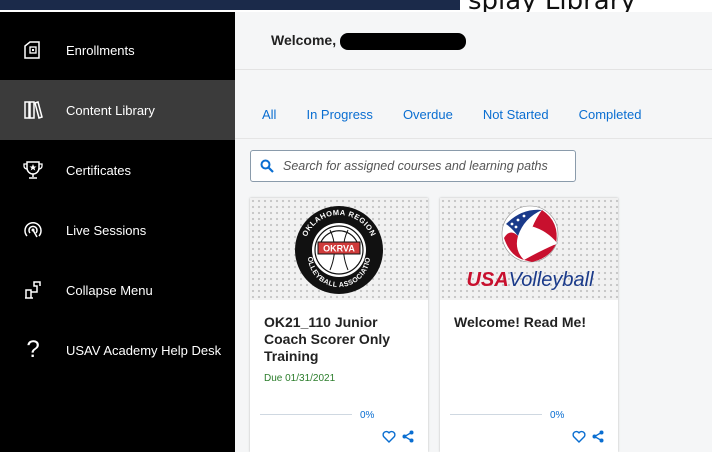 The height and width of the screenshot is (452, 712). Describe the element at coordinates (109, 290) in the screenshot. I see `sidebar-item-label: Collapse Menu` at that location.